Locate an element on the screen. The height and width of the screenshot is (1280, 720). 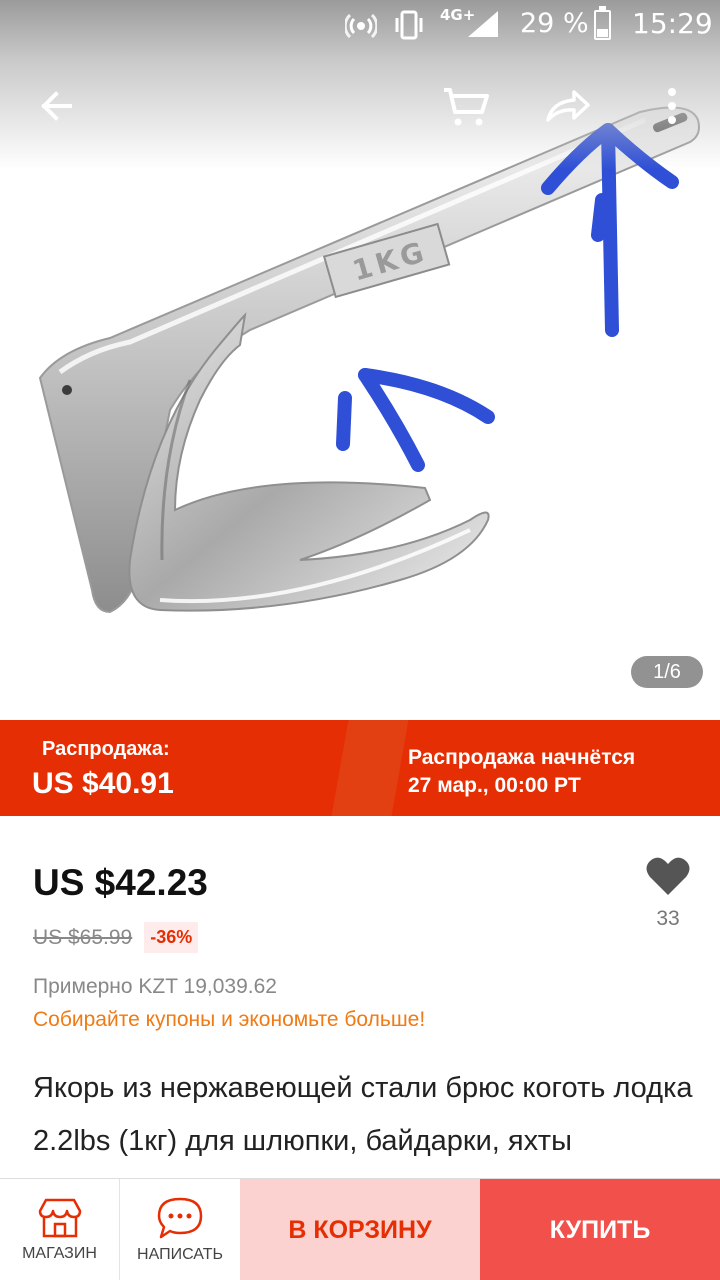
sale-label: Распродажа: is located at coordinates (106, 749).